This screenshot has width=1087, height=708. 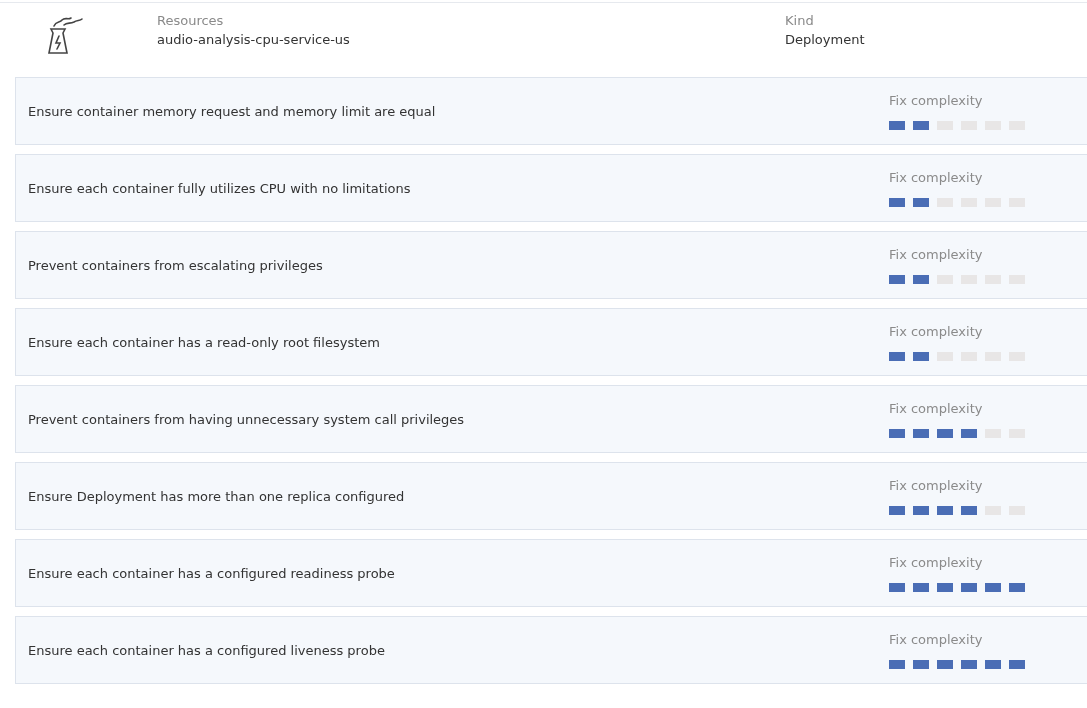 I want to click on check-row: Ensure each container fully utilizes CPU with no limitations Fix complexity, so click(x=551, y=188).